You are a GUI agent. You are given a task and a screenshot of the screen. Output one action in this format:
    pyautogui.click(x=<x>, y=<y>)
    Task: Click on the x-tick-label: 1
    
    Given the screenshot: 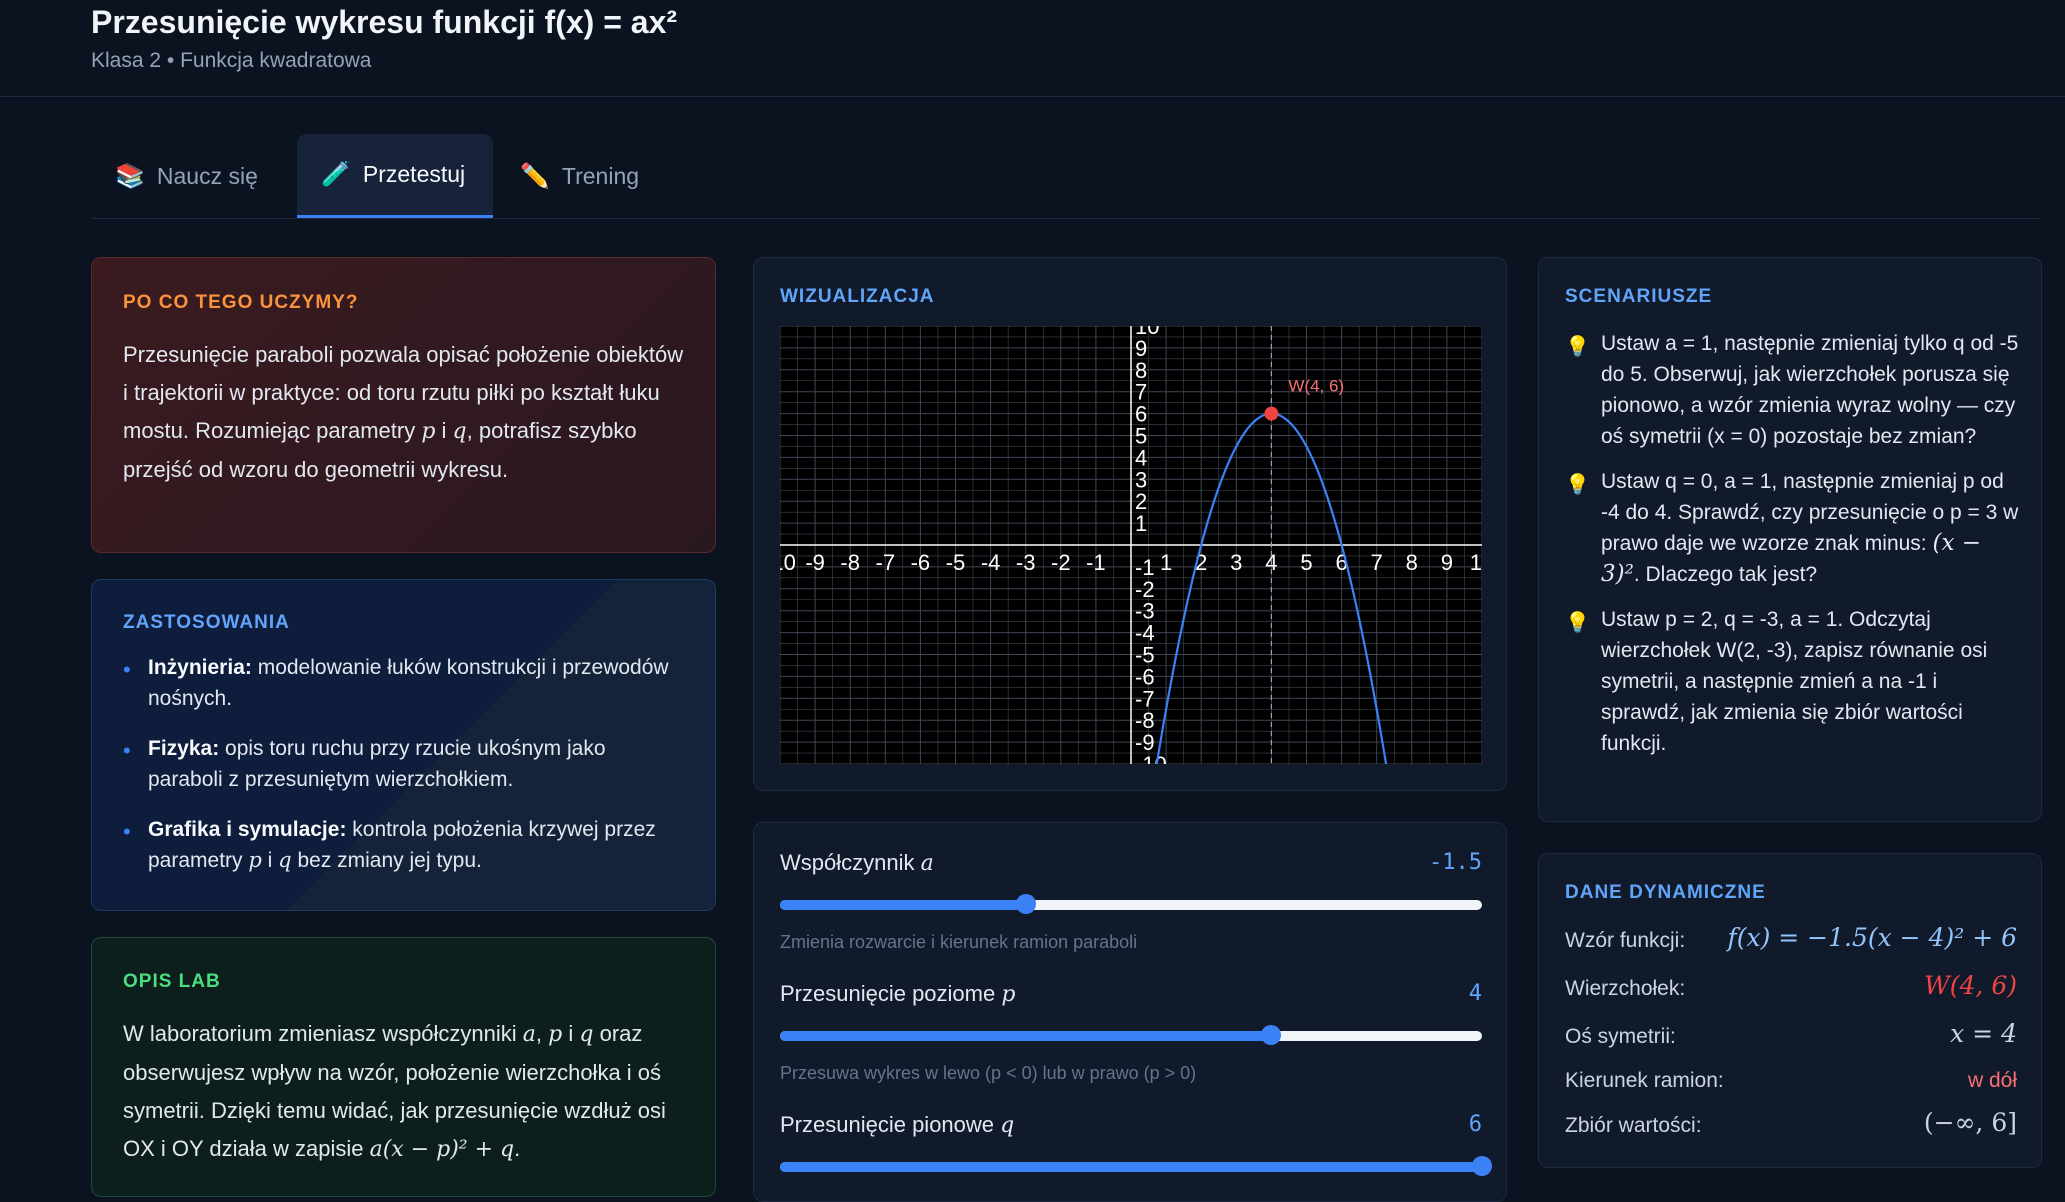 What is the action you would take?
    pyautogui.click(x=1166, y=562)
    